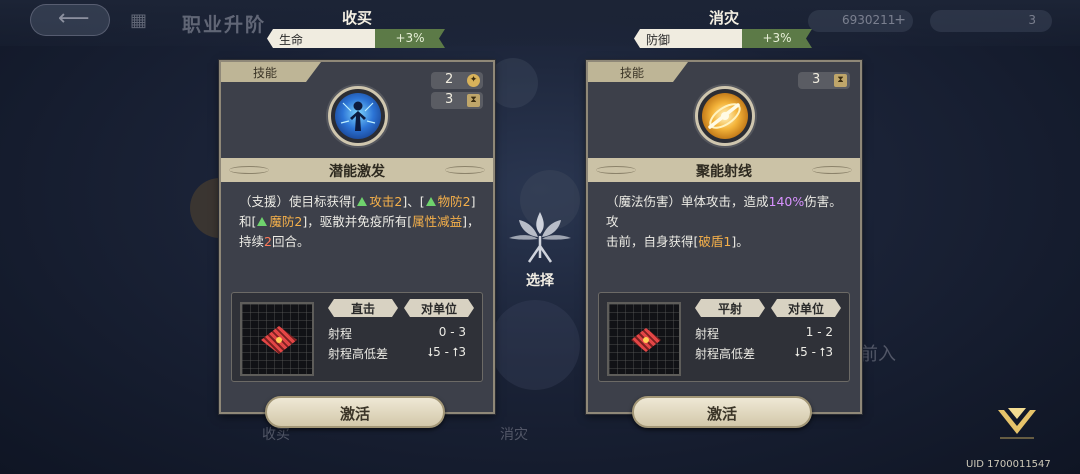  Describe the element at coordinates (540, 281) in the screenshot. I see `select-label: 选择` at that location.